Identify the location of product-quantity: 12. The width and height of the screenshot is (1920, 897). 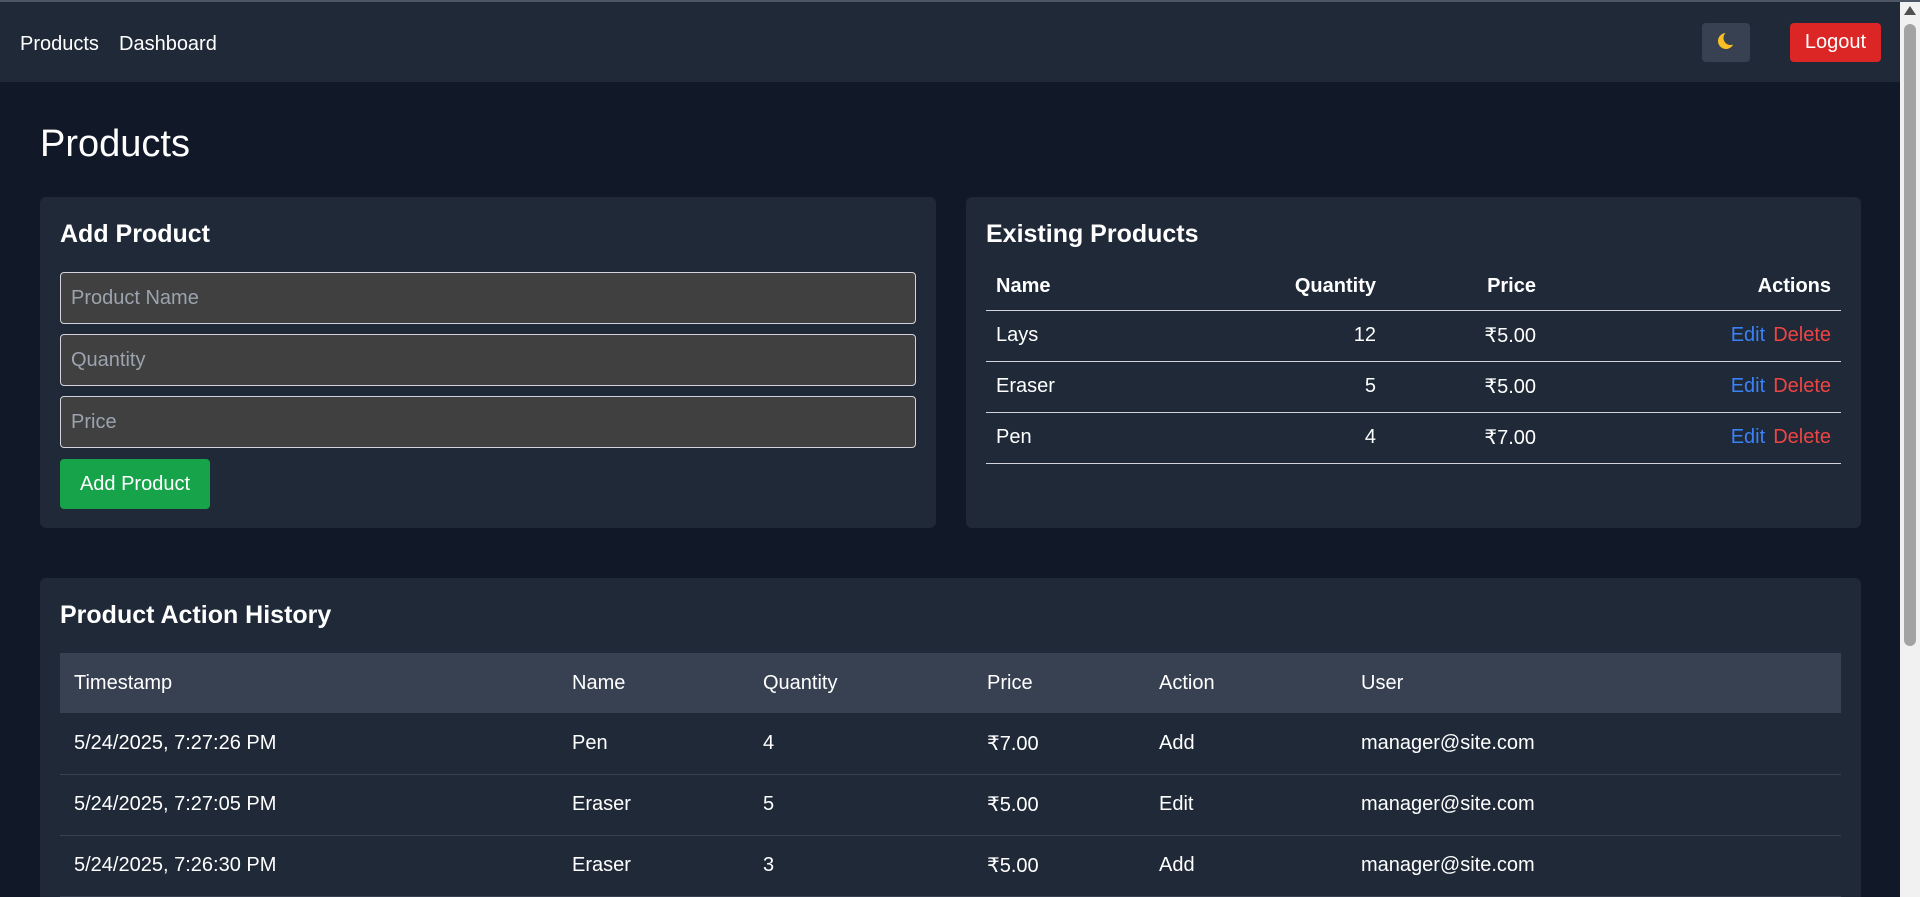
(1306, 336).